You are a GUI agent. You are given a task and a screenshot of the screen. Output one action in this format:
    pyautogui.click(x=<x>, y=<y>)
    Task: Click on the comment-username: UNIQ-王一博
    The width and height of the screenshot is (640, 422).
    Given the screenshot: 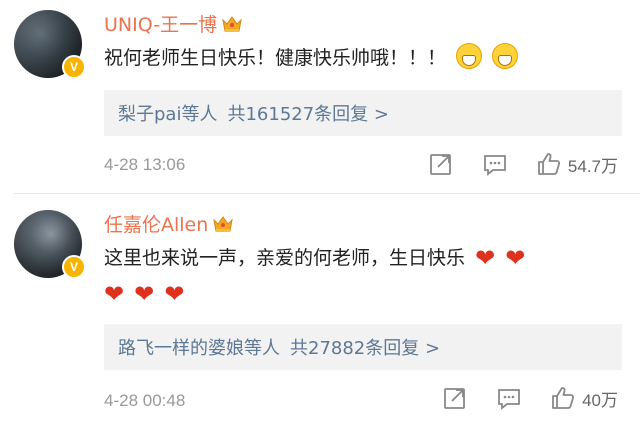 What is the action you would take?
    pyautogui.click(x=173, y=23)
    